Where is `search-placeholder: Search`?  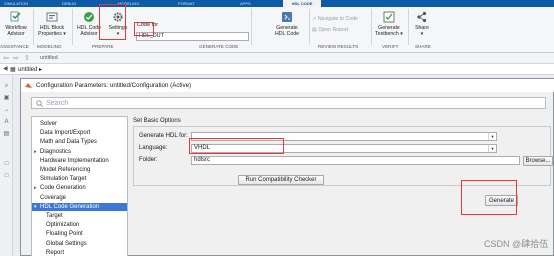
search-placeholder: Search is located at coordinates (57, 103).